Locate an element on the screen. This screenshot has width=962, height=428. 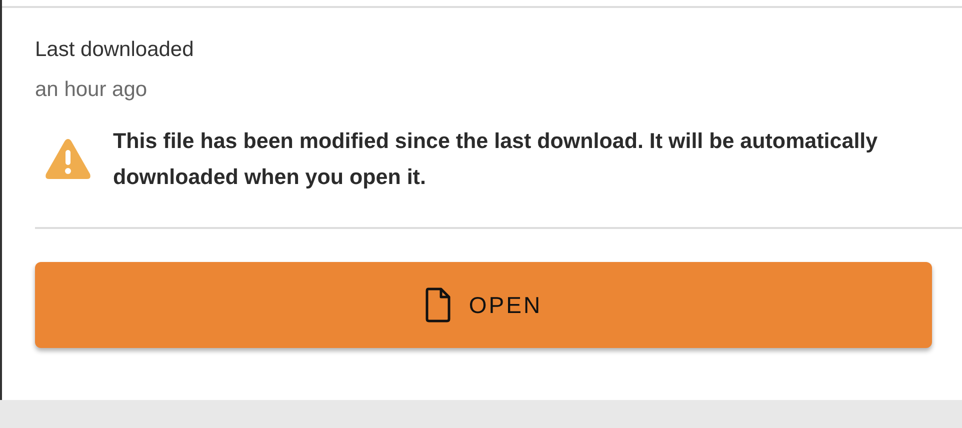
warning-message: This file has been modified since the last download. It will be automatically downloaded when you open it. is located at coordinates (496, 159).